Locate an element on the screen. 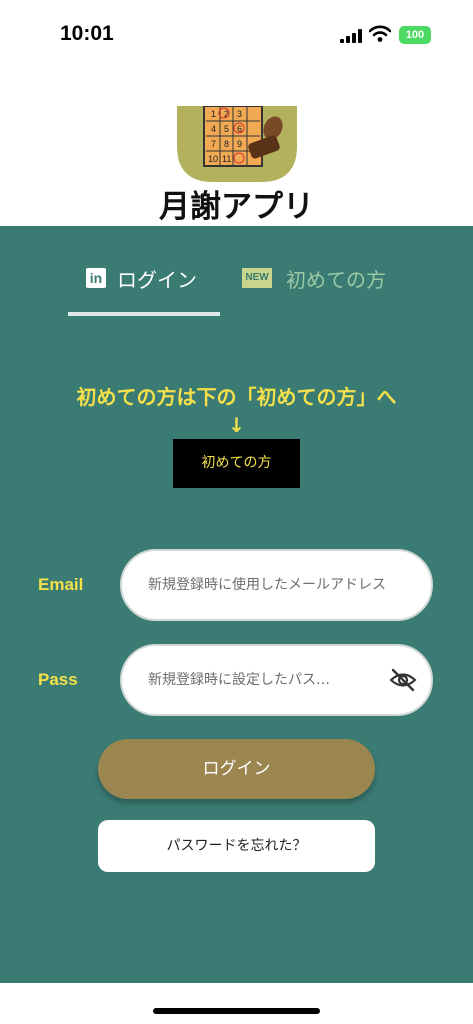  svg-text: 8 is located at coordinates (226, 144).